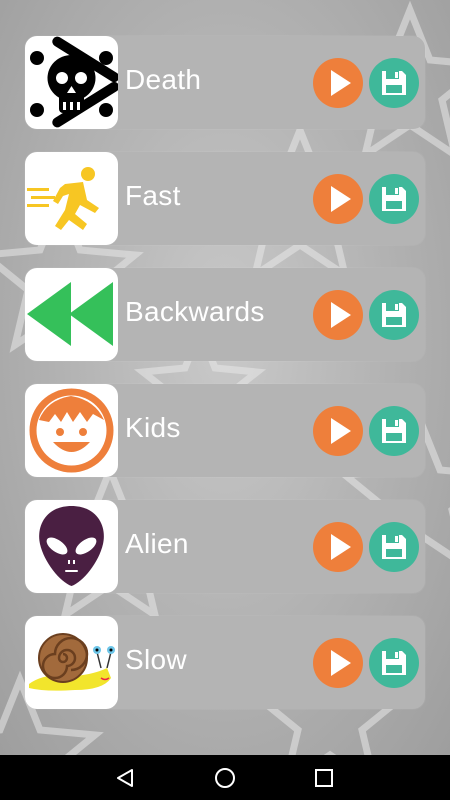  What do you see at coordinates (71, 82) in the screenshot?
I see `skull-crossbones-icon` at bounding box center [71, 82].